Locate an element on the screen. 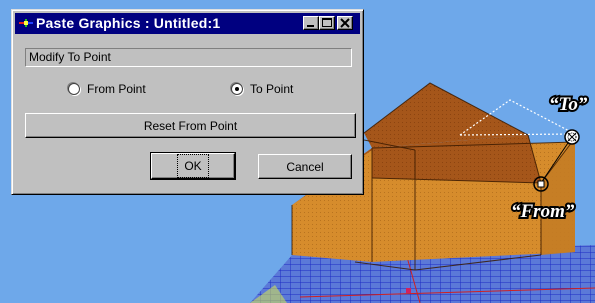  radio-button-selected-icon is located at coordinates (237, 89).